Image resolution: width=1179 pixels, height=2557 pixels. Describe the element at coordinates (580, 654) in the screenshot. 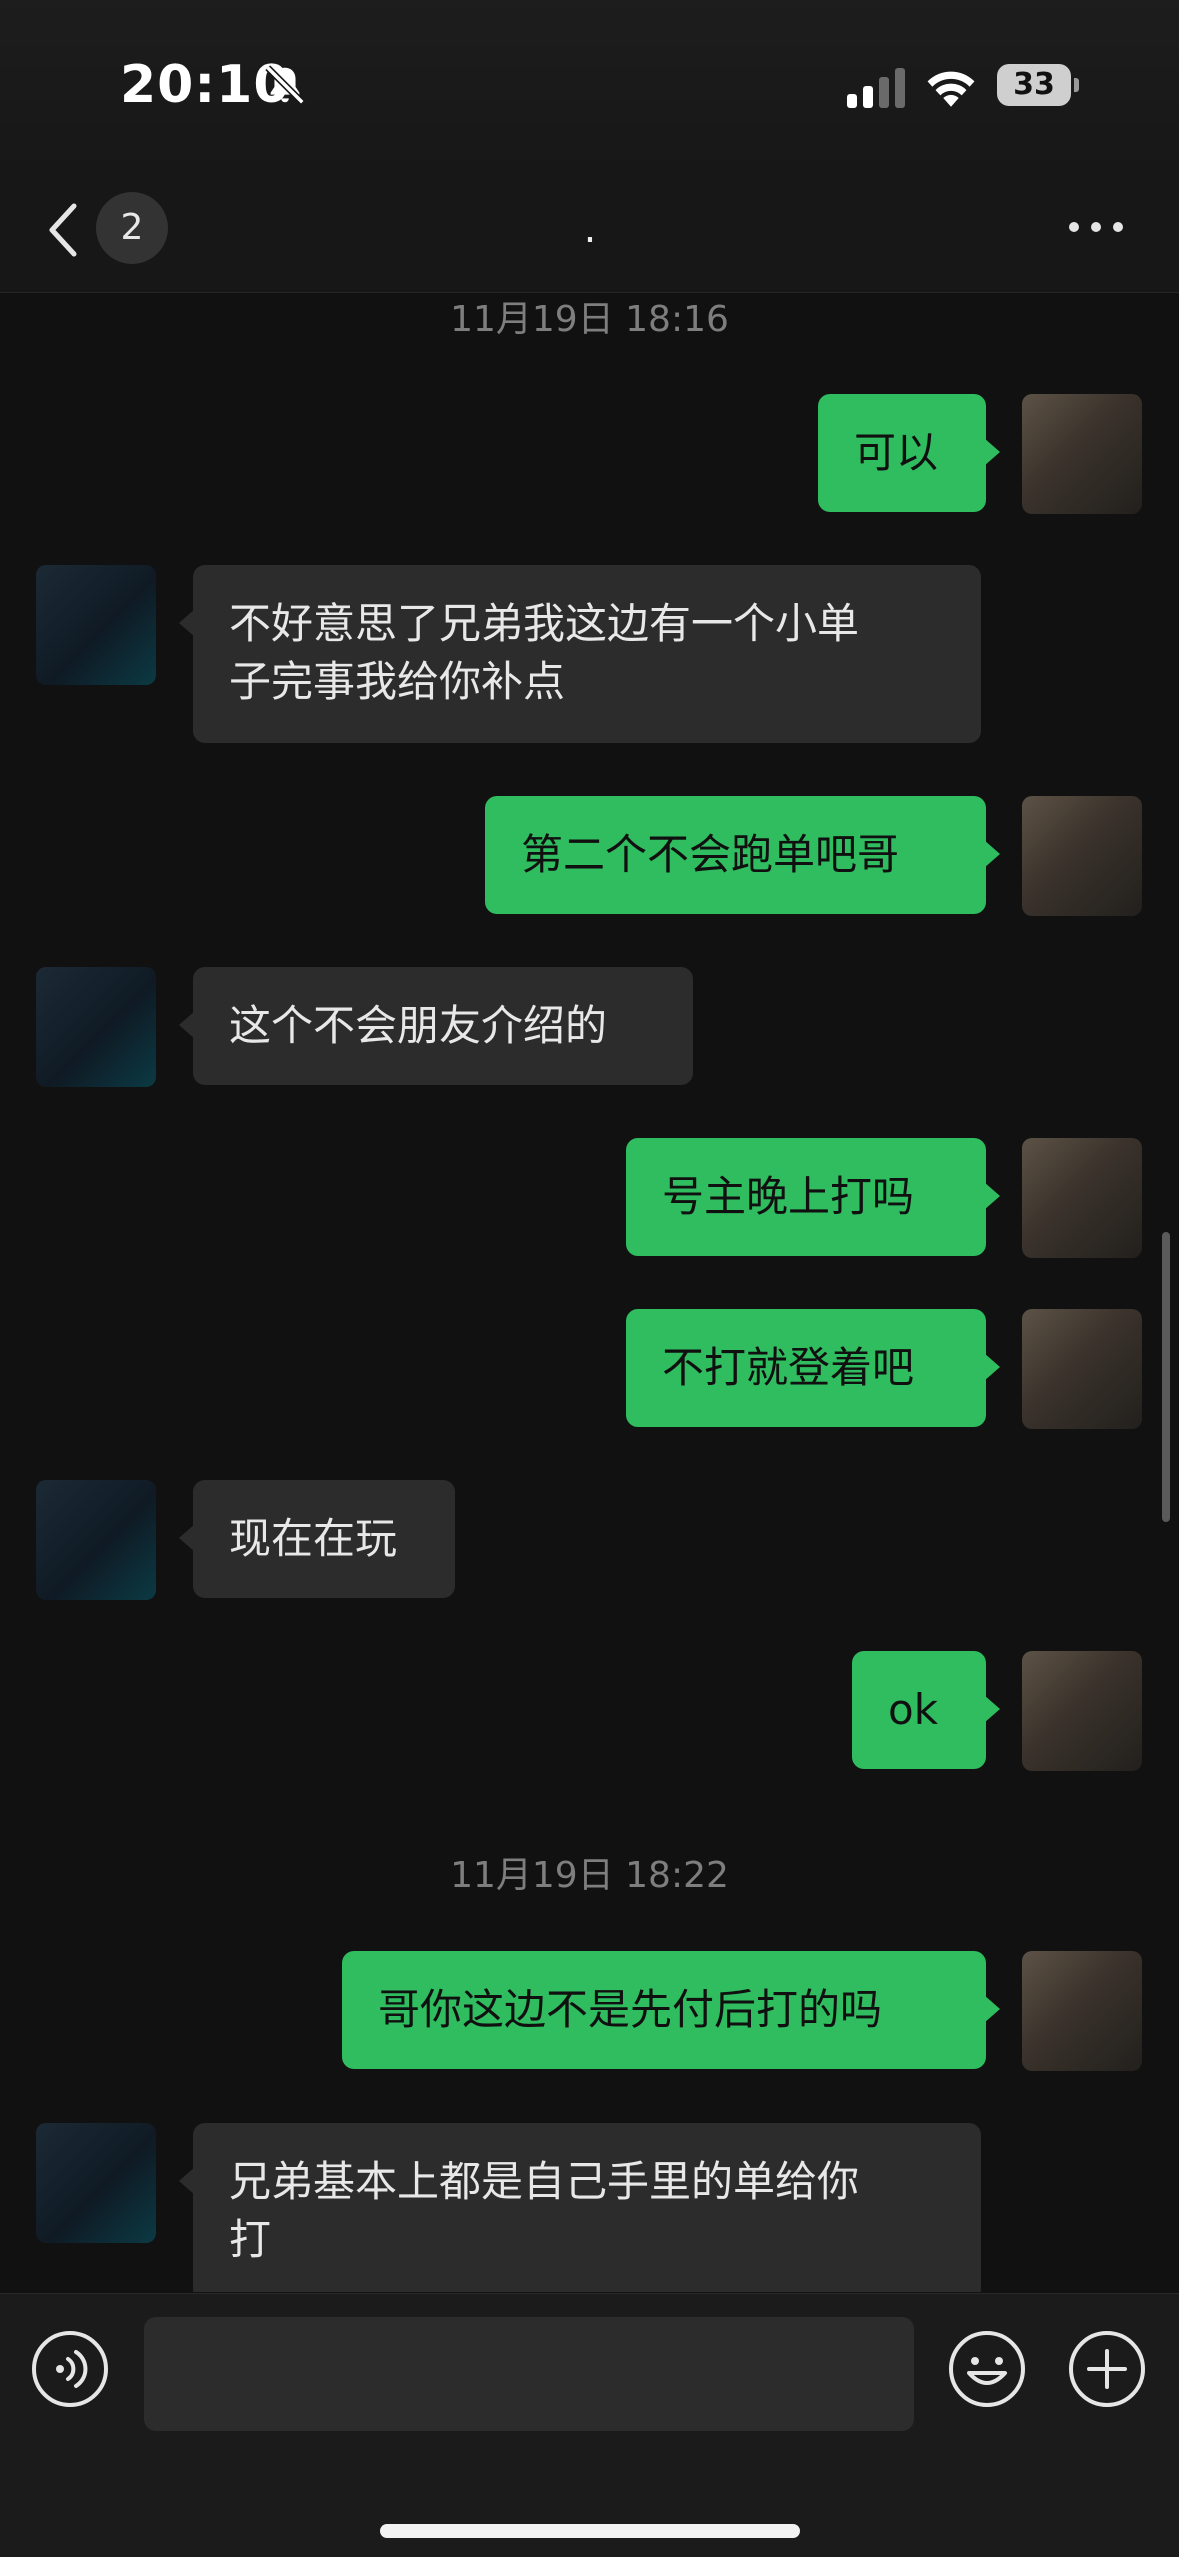

I see `message-bubble-received: 不好意思了兄弟我这边有一个小单 子完事我给你补点` at that location.